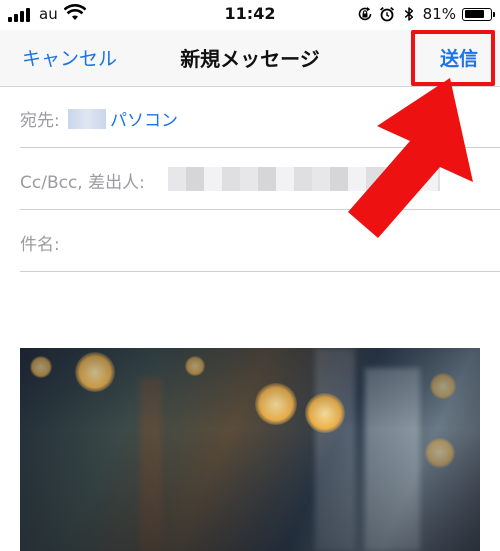  What do you see at coordinates (40, 121) in the screenshot?
I see `to-label: 宛先:` at bounding box center [40, 121].